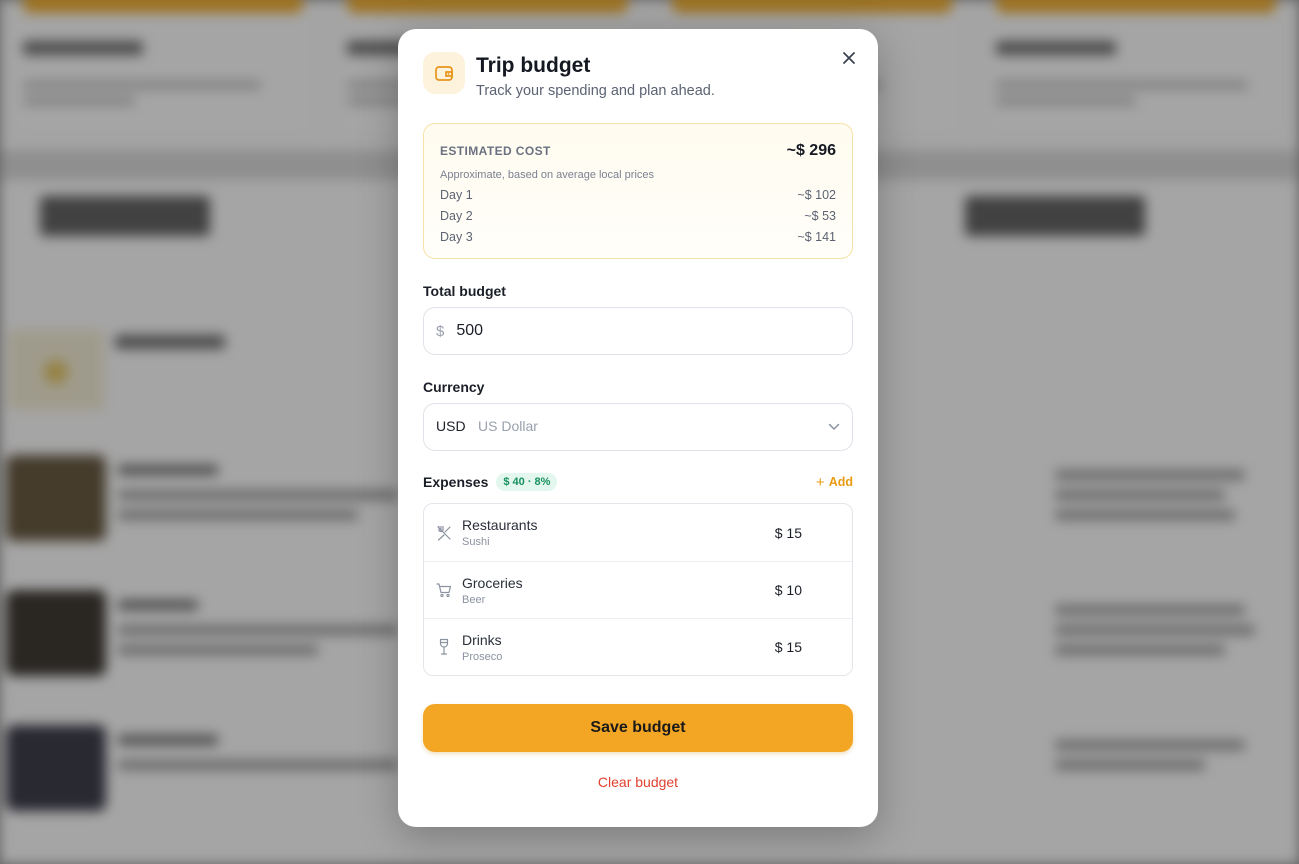 The height and width of the screenshot is (864, 1299). Describe the element at coordinates (638, 331) in the screenshot. I see `total-budget-input: $ 500` at that location.